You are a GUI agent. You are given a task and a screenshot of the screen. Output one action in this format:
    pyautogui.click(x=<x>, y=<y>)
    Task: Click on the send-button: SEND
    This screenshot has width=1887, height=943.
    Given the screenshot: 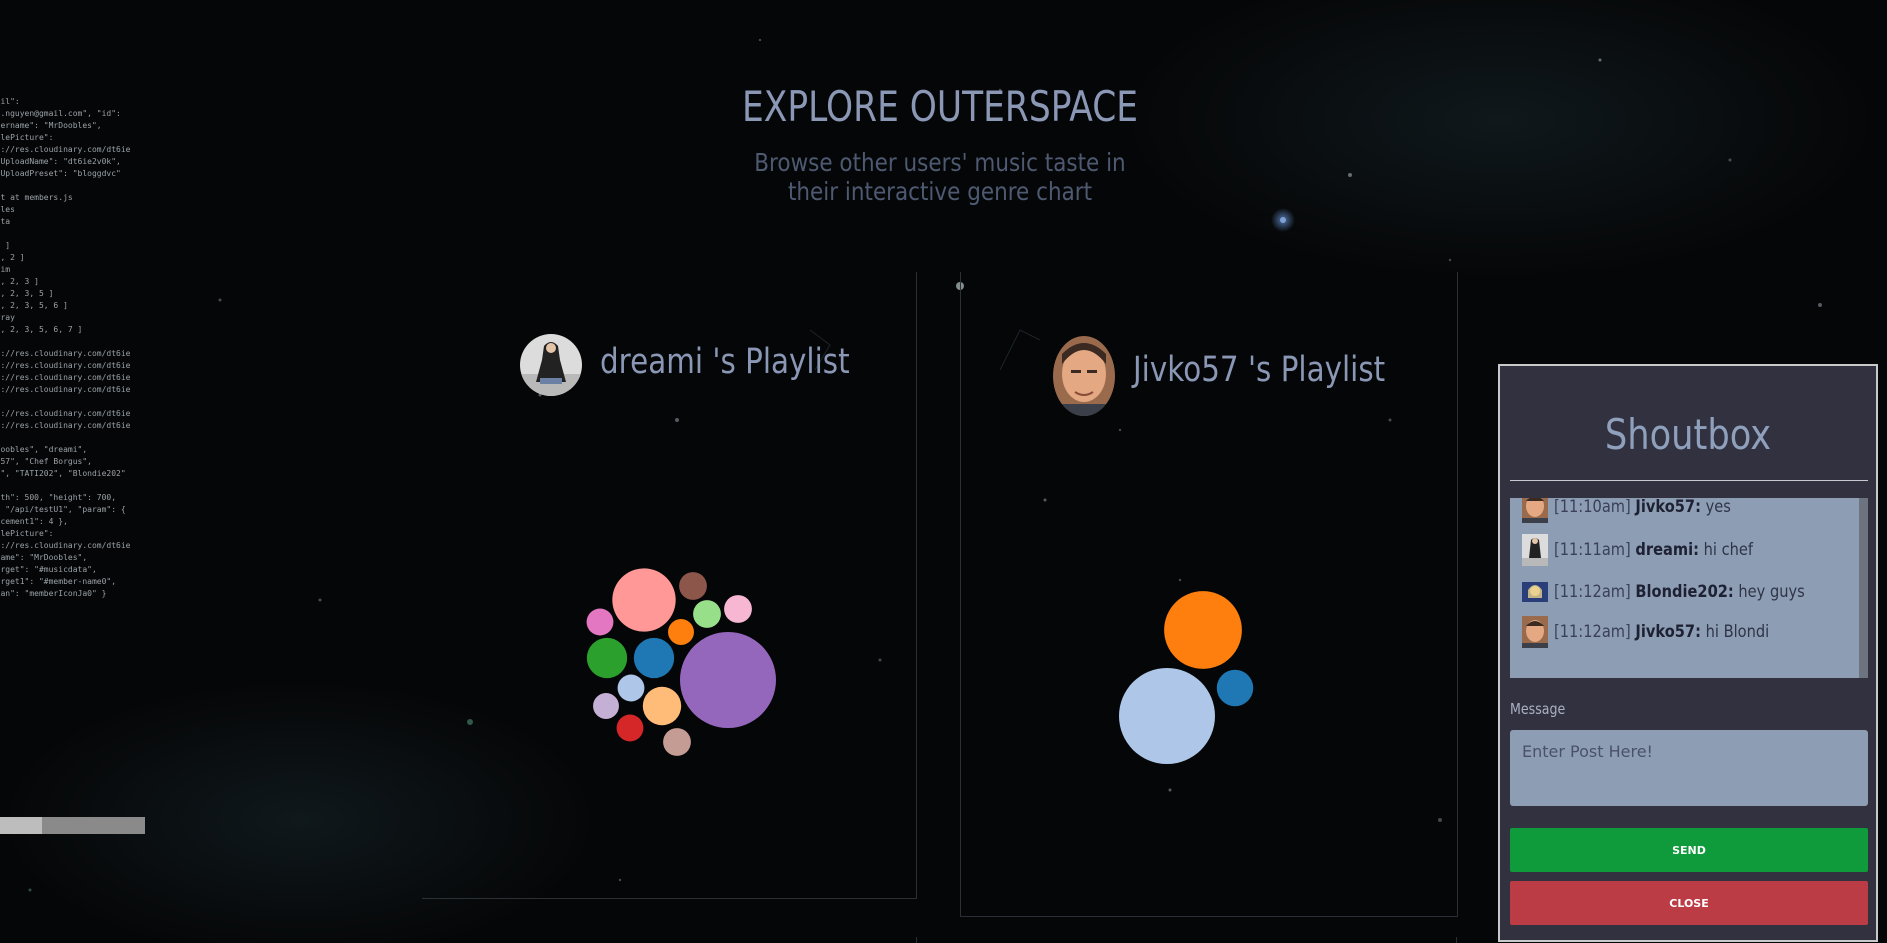 What is the action you would take?
    pyautogui.click(x=1689, y=850)
    